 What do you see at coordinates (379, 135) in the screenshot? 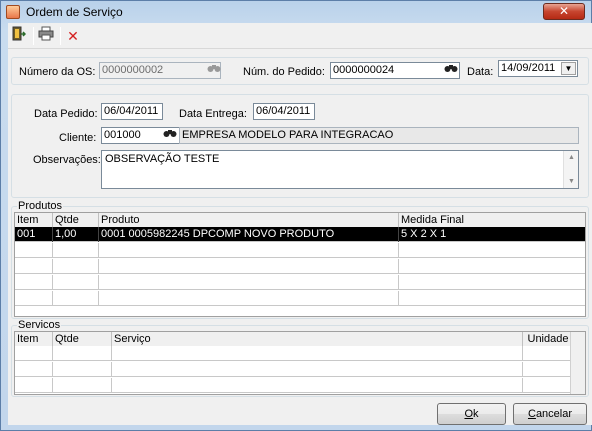
I see `client-name-field: EMPRESA MODELO PARA INTEGRACAO` at bounding box center [379, 135].